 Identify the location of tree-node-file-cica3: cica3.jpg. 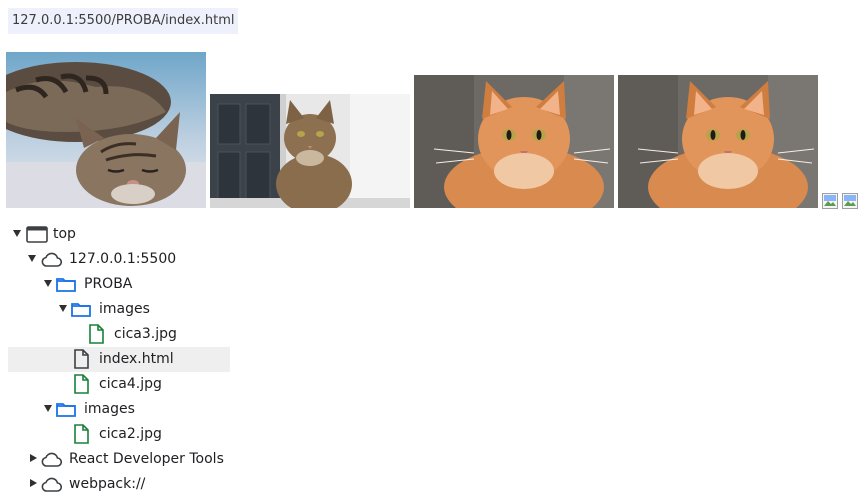
(119, 334).